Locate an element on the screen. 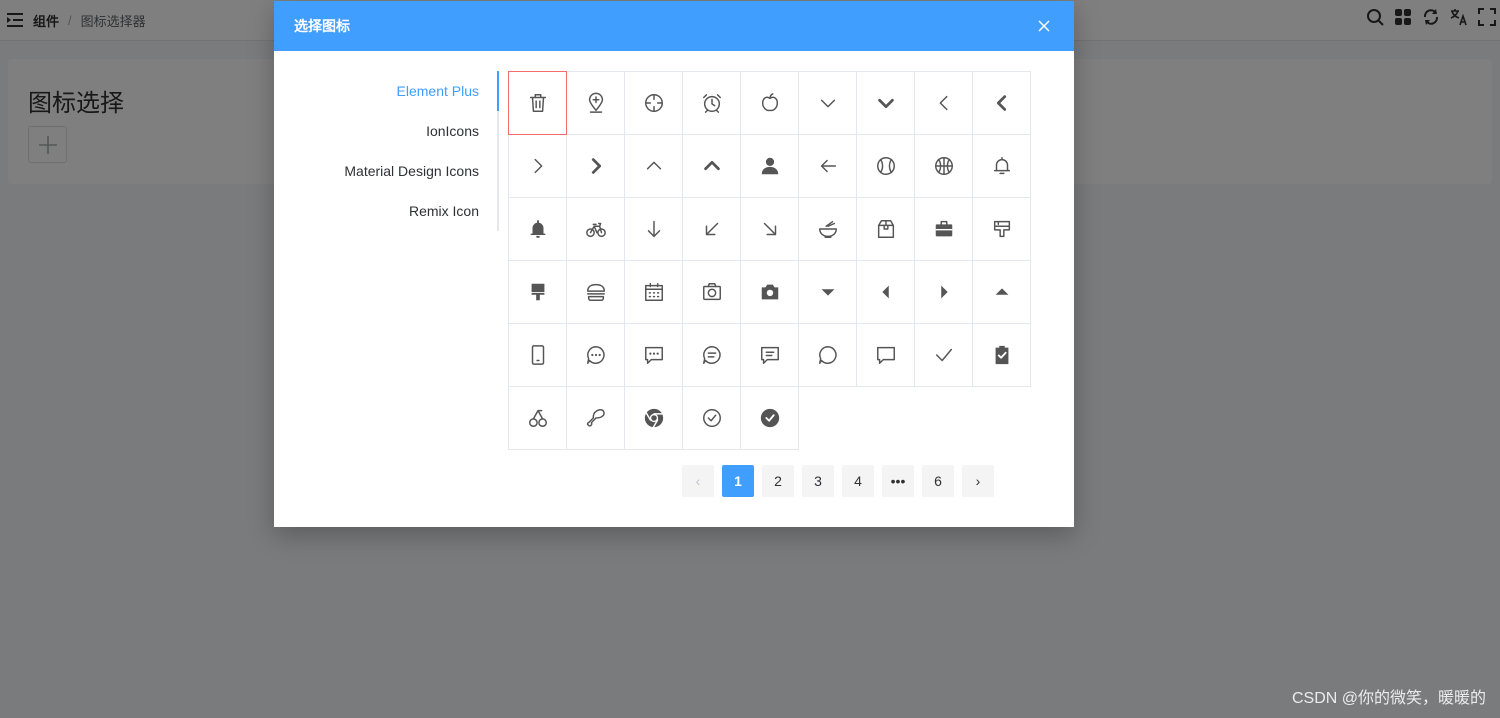  alarm-clock-icon is located at coordinates (711, 103).